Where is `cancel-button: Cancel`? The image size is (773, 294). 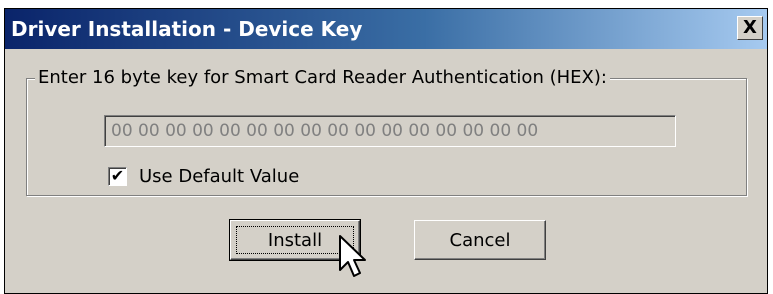
cancel-button: Cancel is located at coordinates (480, 240).